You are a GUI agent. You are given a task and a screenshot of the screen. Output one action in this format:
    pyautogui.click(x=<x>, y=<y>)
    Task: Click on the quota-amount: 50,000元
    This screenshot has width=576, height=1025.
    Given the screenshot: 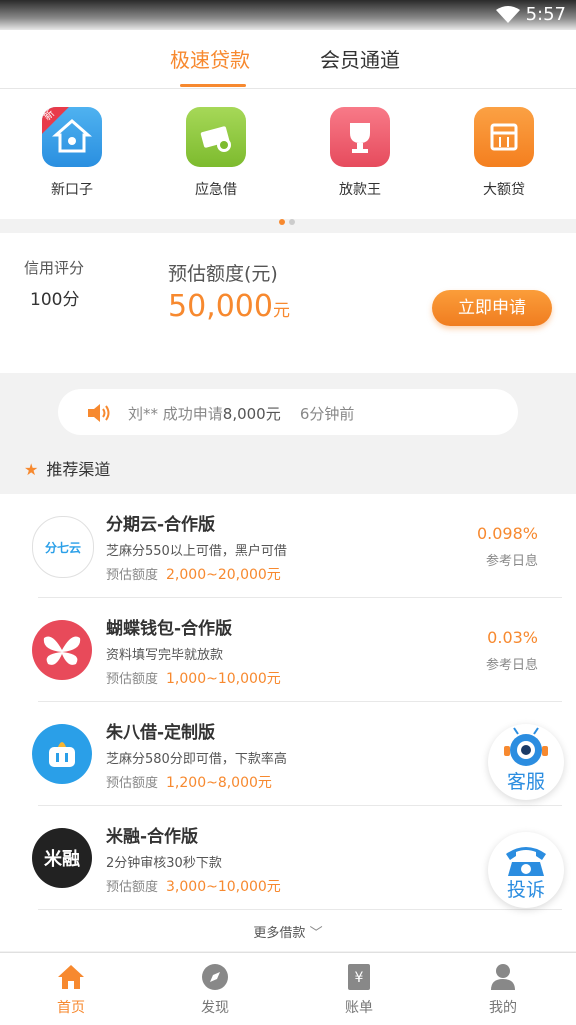 What is the action you would take?
    pyautogui.click(x=229, y=306)
    